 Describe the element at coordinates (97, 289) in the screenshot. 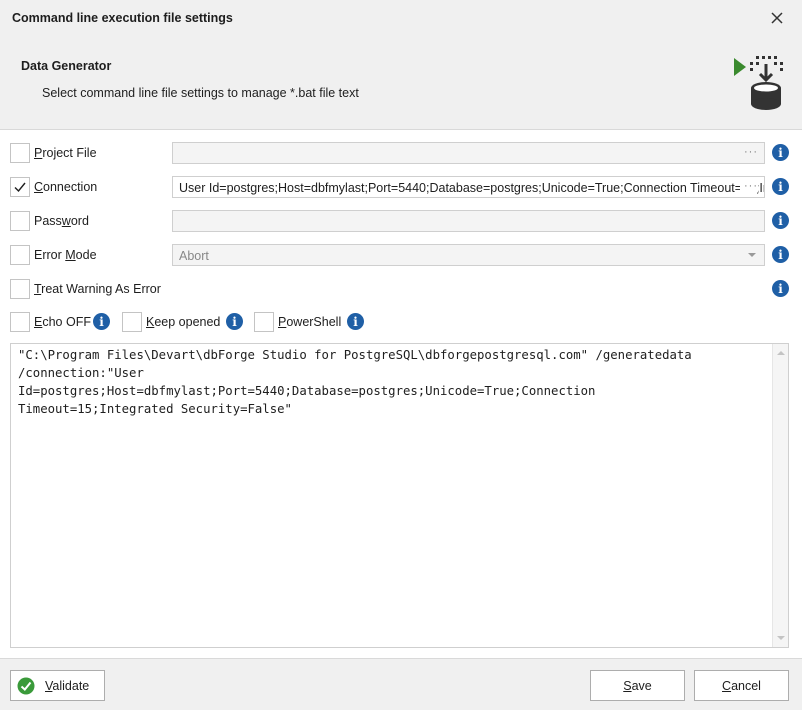

I see `treat-warning-label: Treat Warning As Error` at that location.